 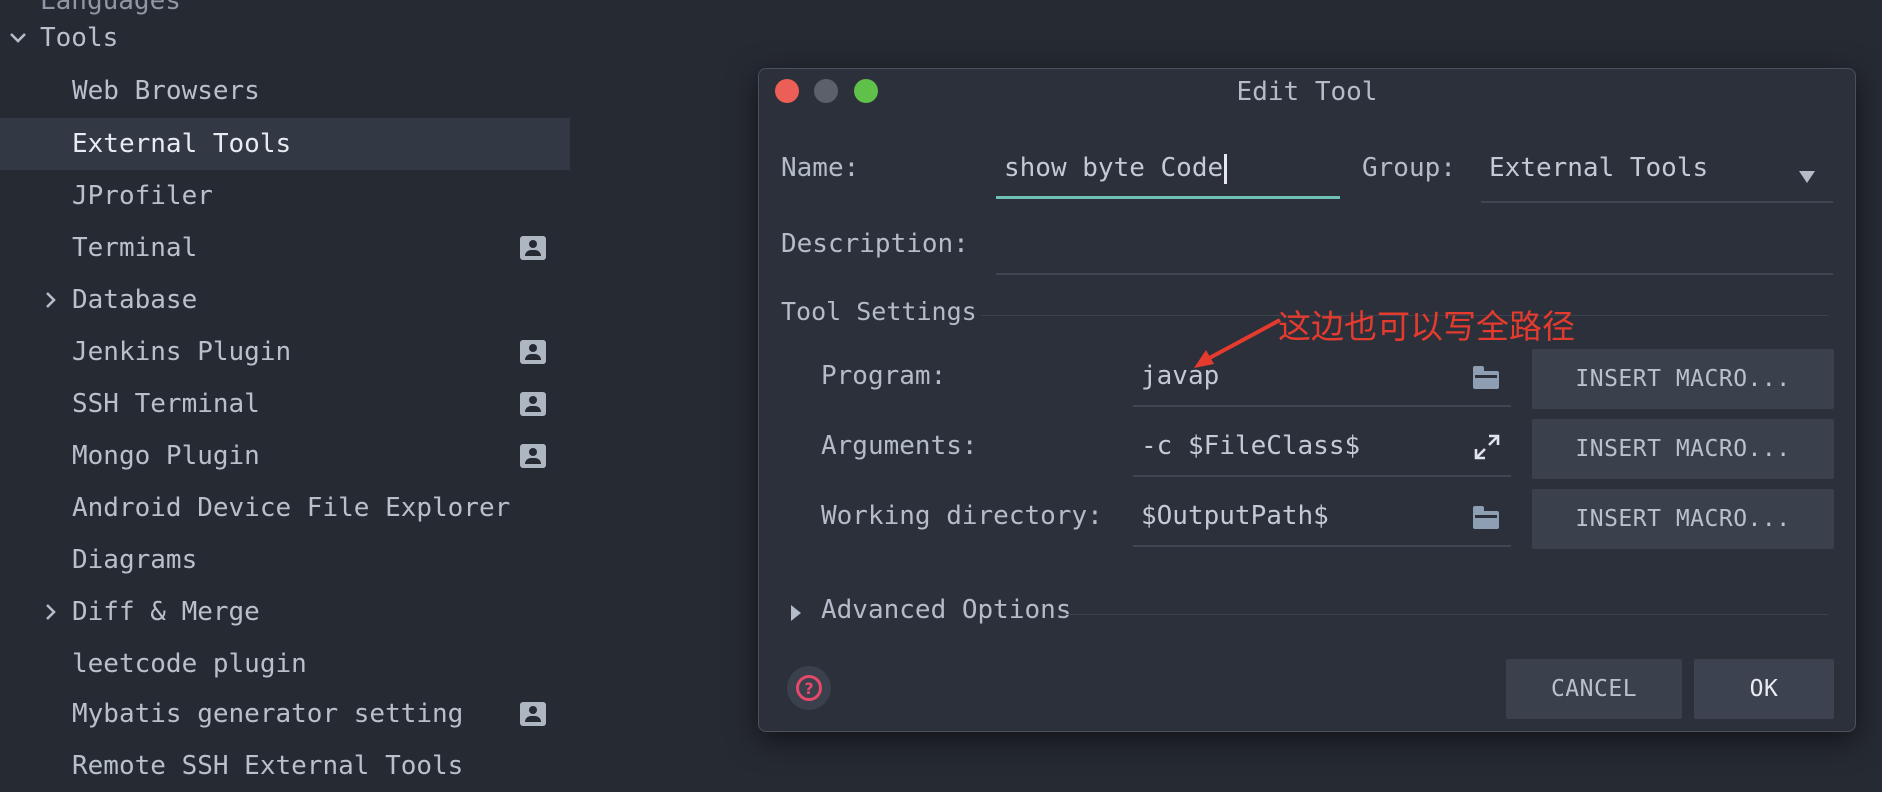 What do you see at coordinates (884, 376) in the screenshot?
I see `program-label: Program:` at bounding box center [884, 376].